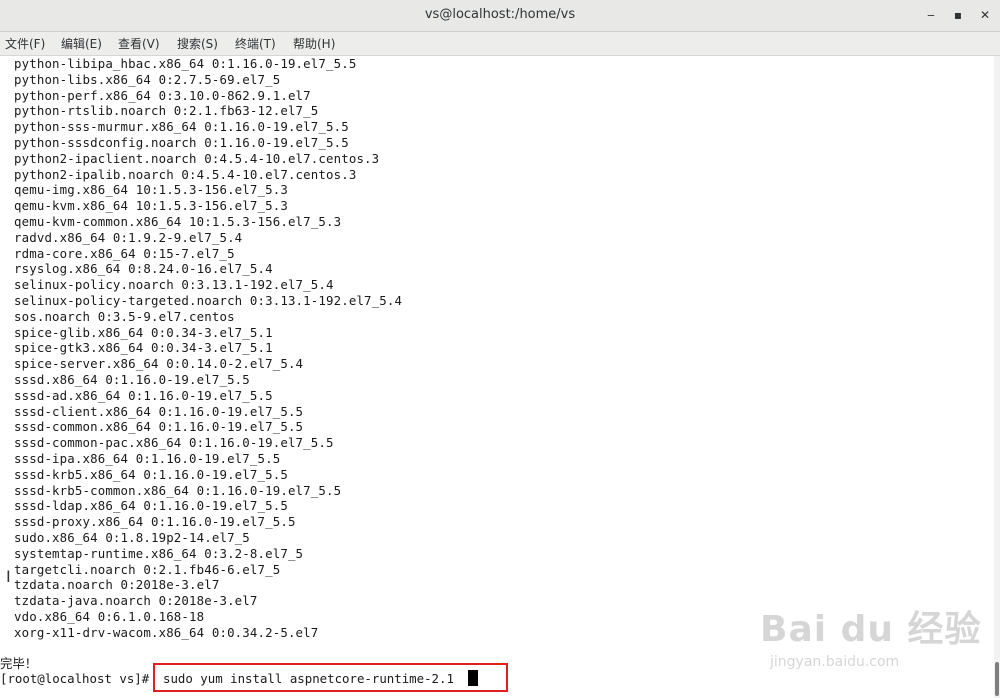 This screenshot has height=698, width=1000. What do you see at coordinates (147, 569) in the screenshot?
I see `terminal-line: targetcli.noarch 0:2.1.fb46-6.el7_5` at bounding box center [147, 569].